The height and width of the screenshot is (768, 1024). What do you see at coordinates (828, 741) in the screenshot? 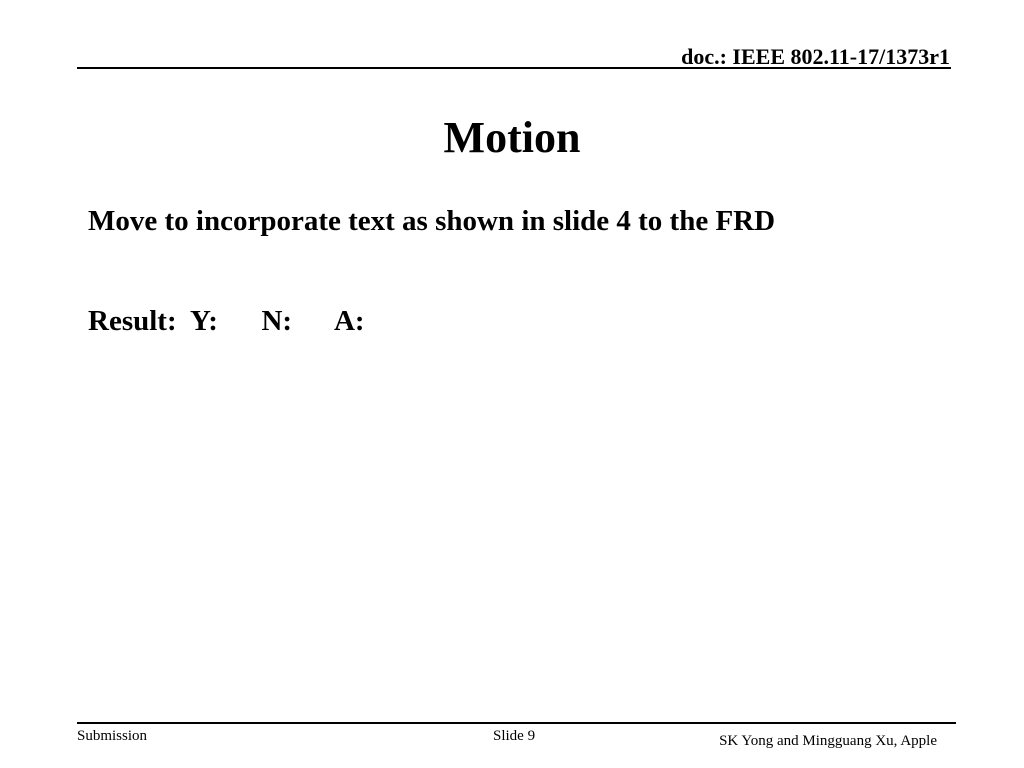
I see `footer-authors: SK Yong and Mingguang Xu, Apple` at bounding box center [828, 741].